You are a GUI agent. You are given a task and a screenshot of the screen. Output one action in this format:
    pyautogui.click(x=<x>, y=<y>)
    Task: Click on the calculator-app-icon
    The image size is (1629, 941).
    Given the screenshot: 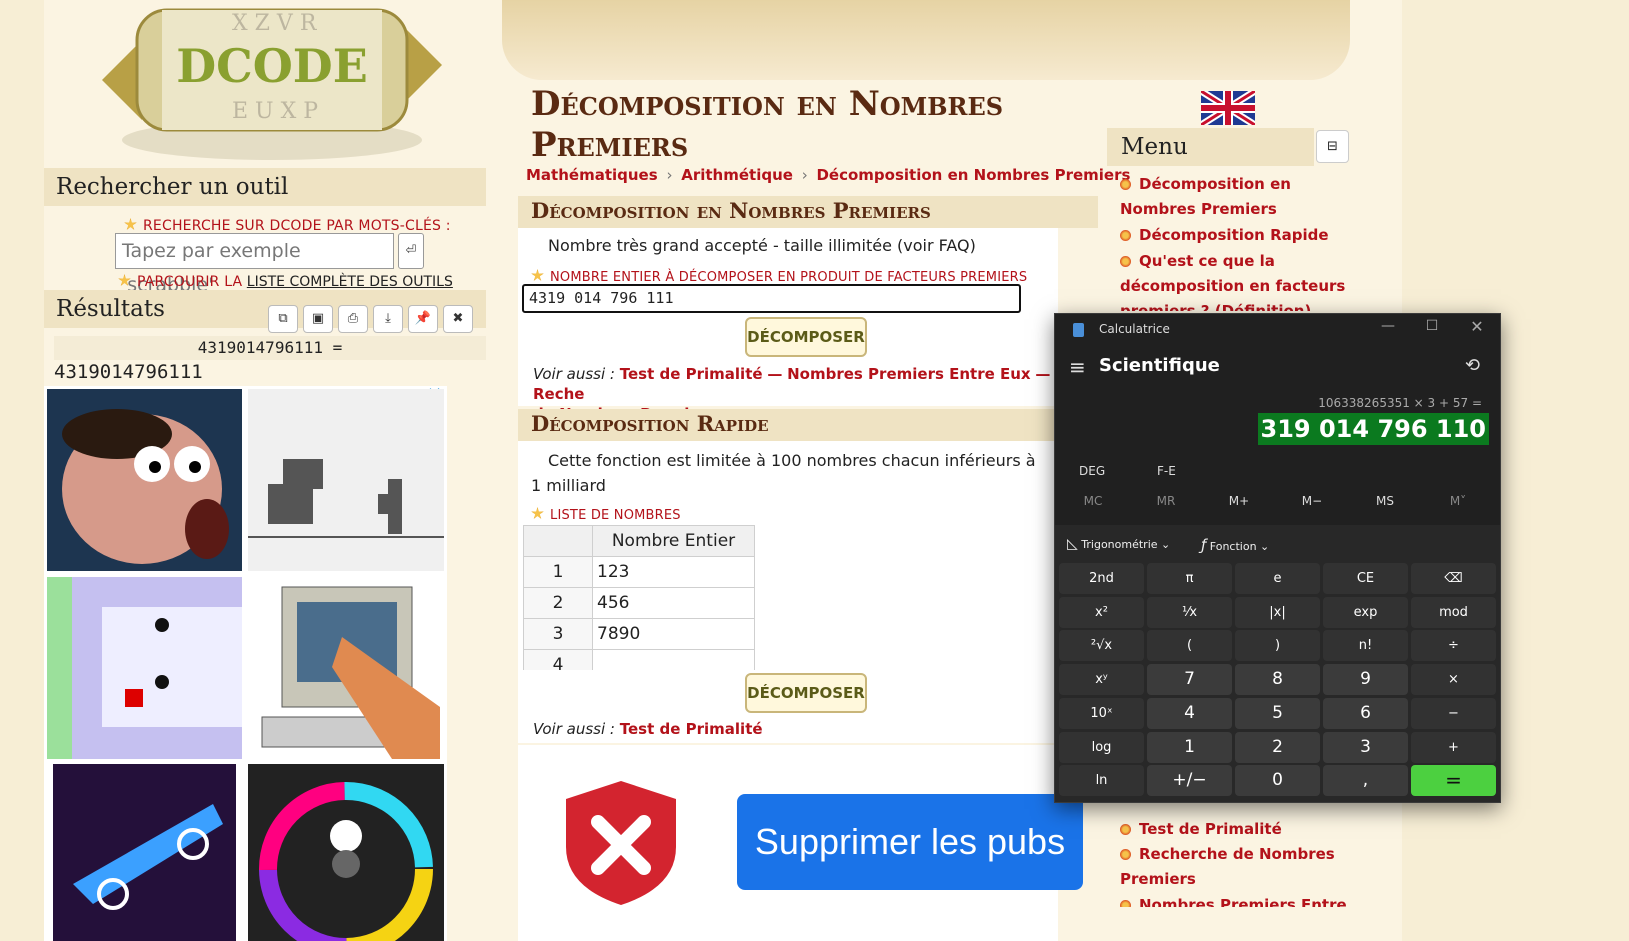 What is the action you would take?
    pyautogui.click(x=1078, y=330)
    